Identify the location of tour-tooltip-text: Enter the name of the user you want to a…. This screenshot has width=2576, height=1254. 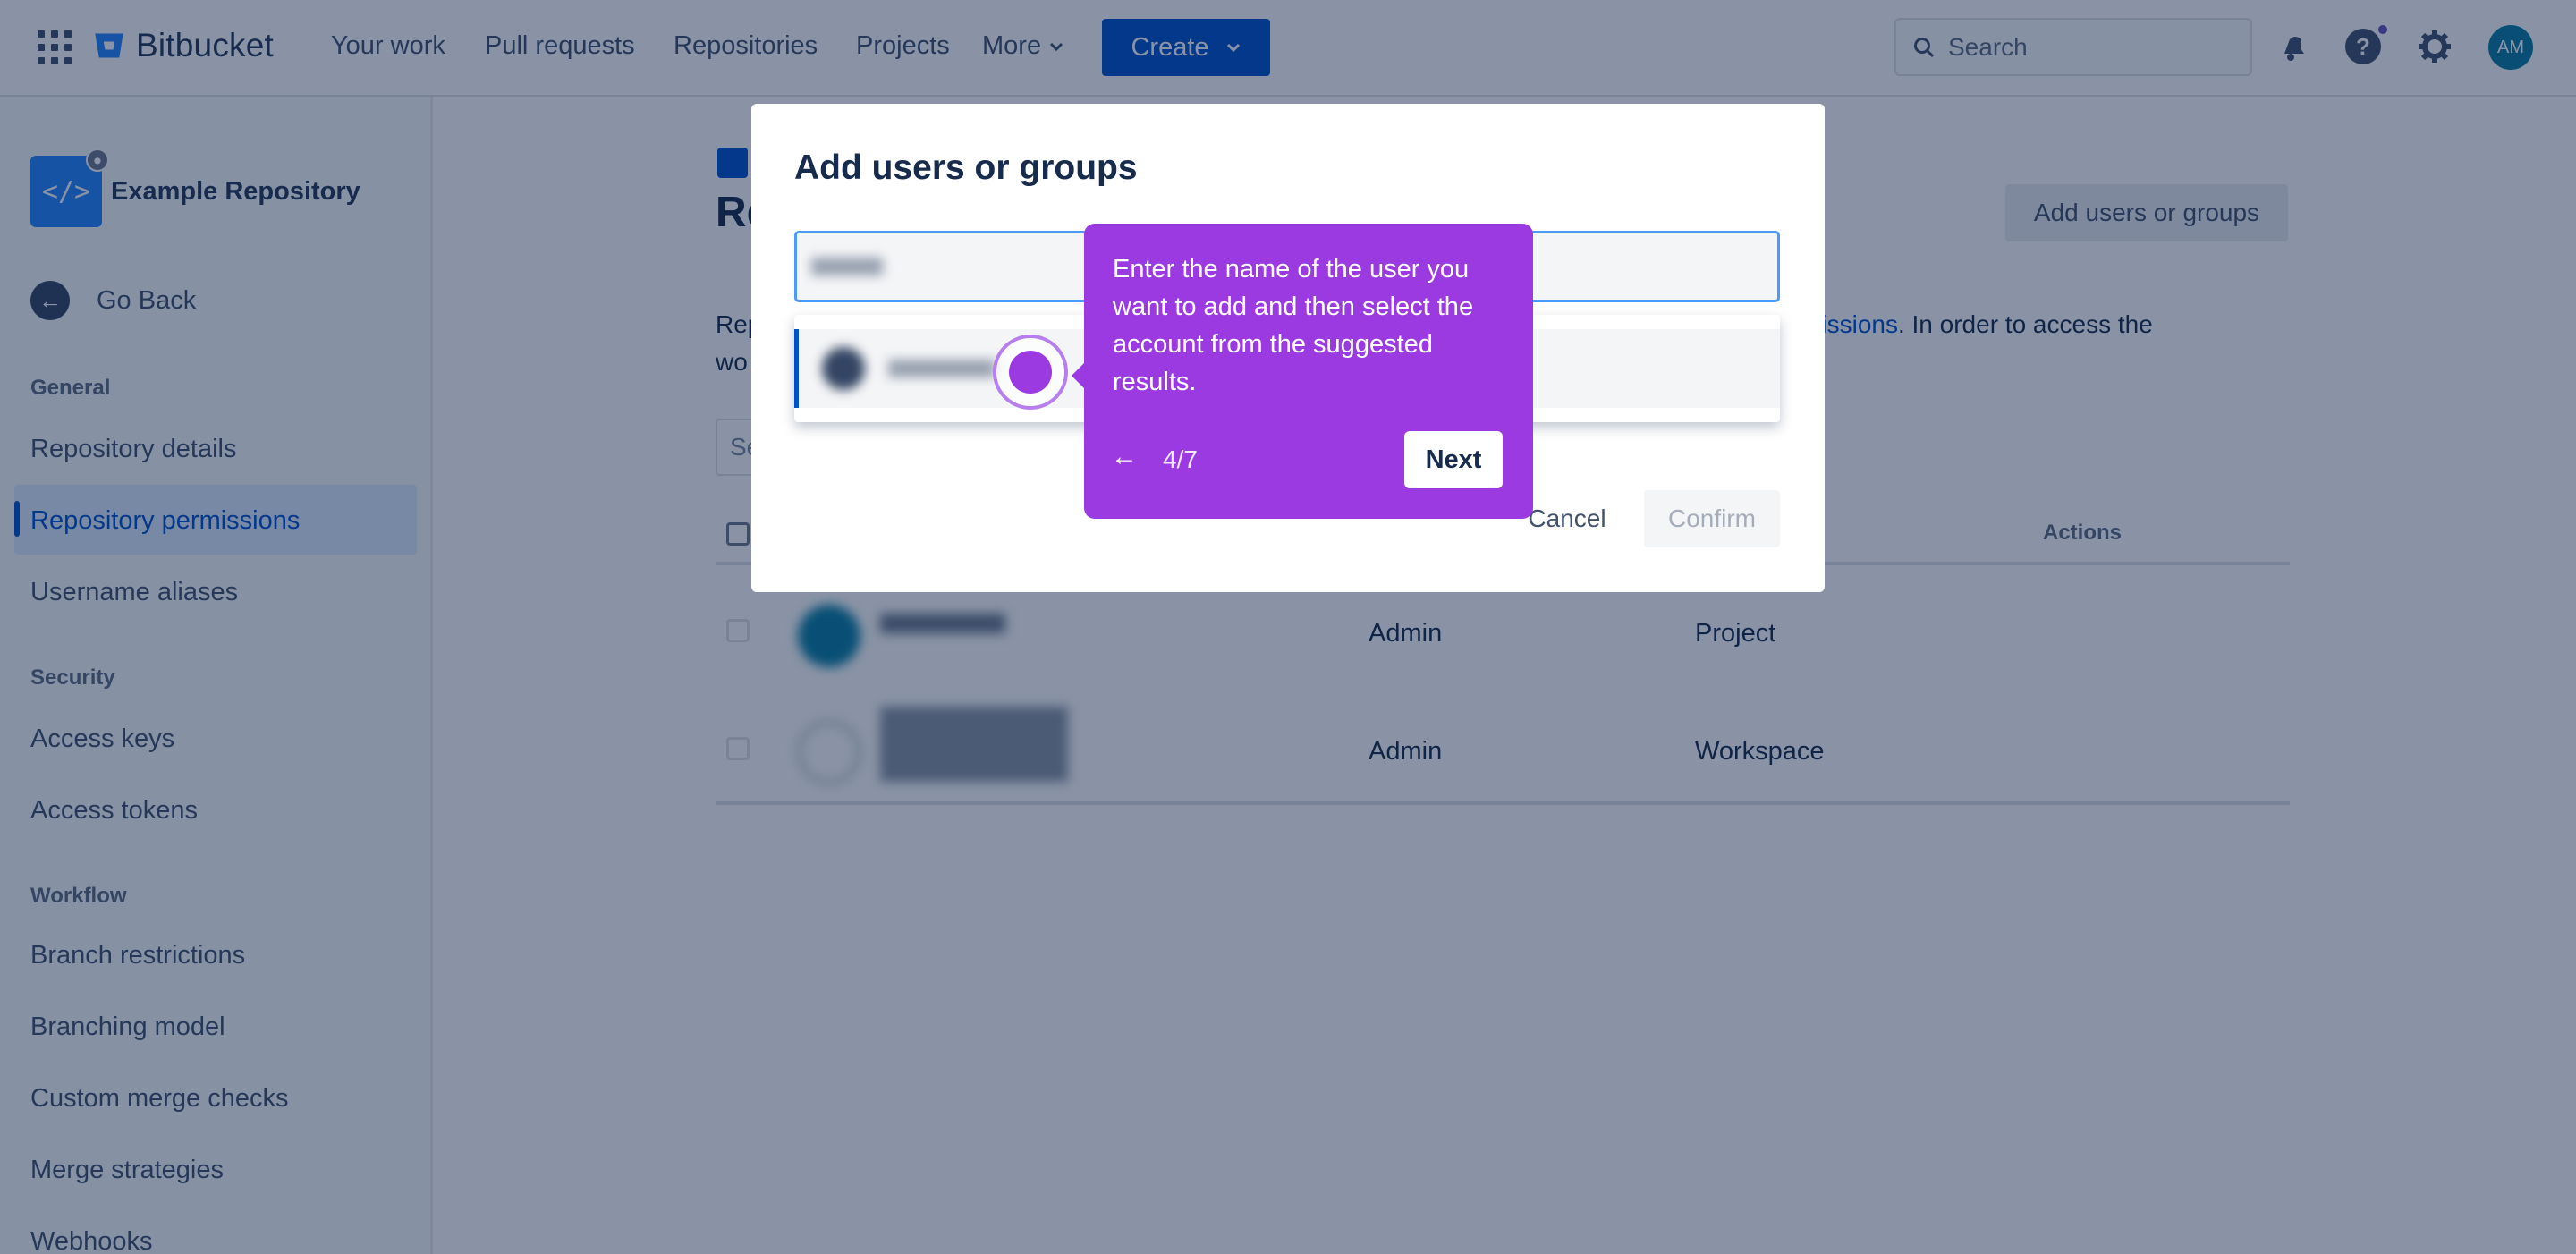
(1293, 325).